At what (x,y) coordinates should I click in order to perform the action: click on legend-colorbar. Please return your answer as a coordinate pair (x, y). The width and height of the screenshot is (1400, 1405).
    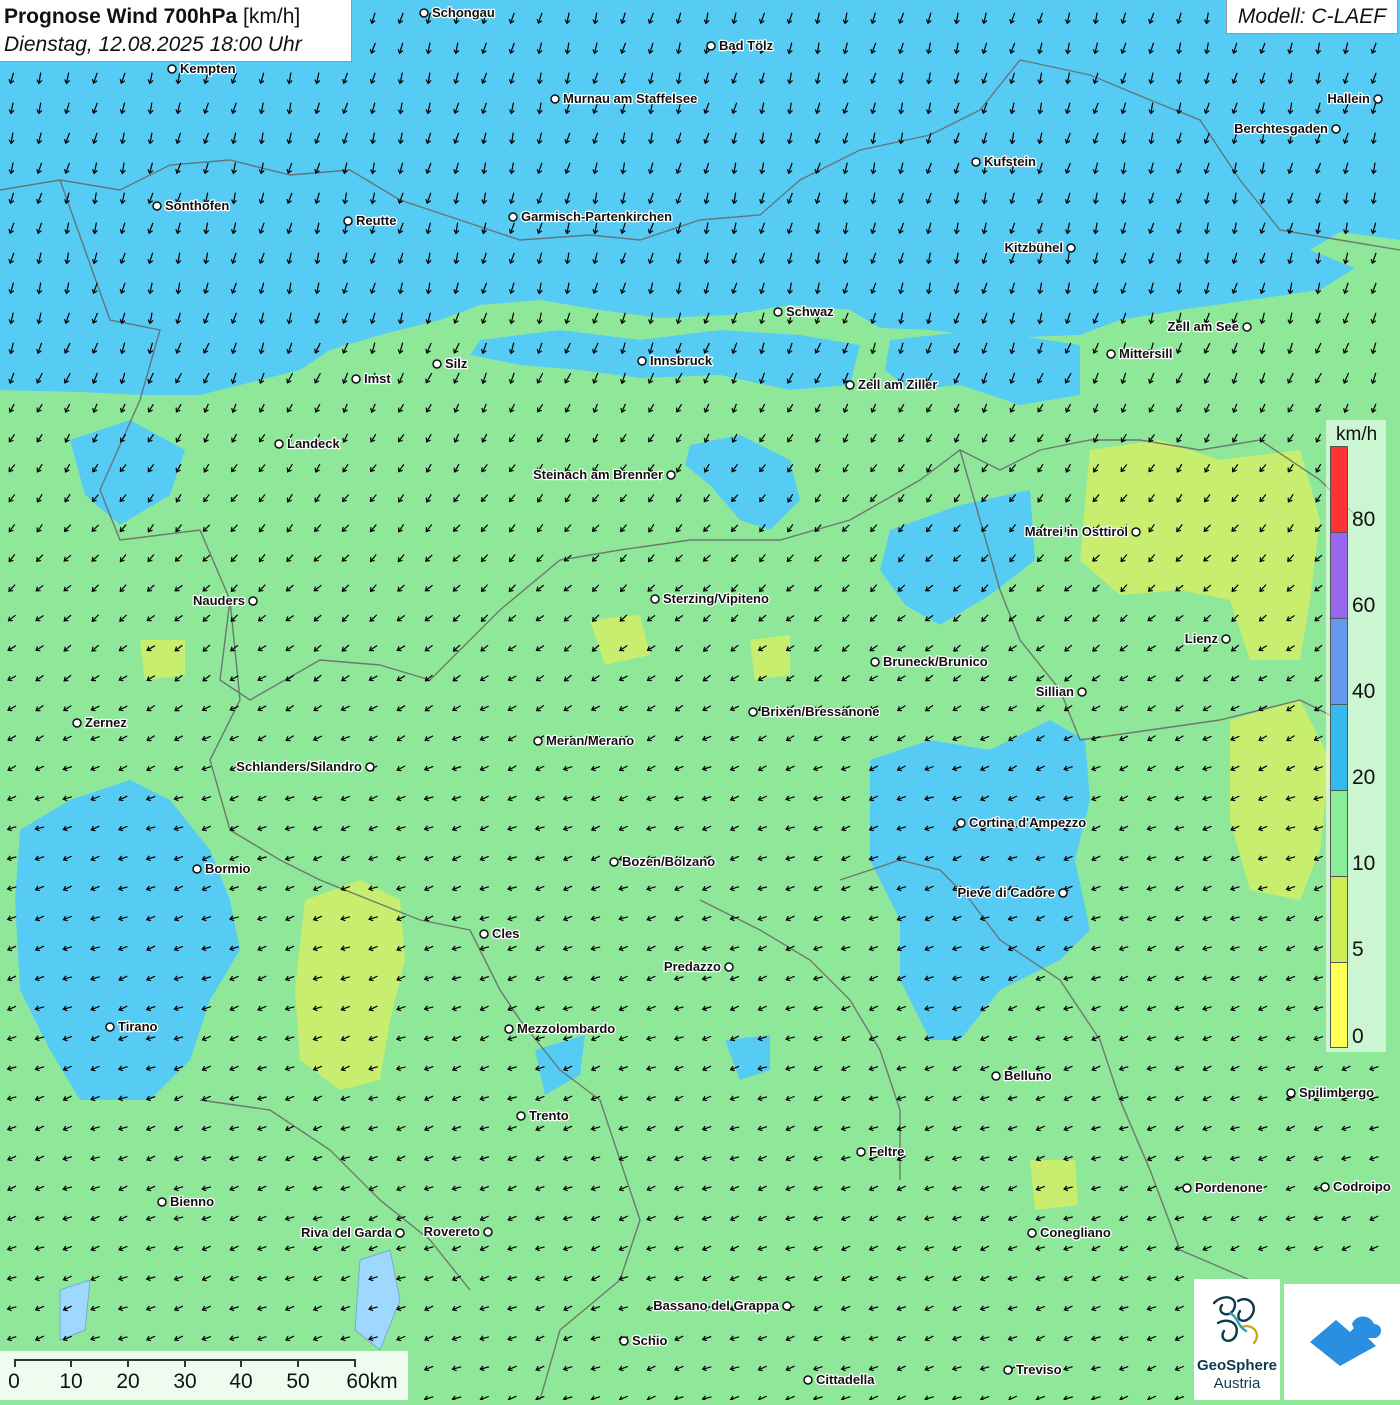
    Looking at the image, I should click on (1339, 747).